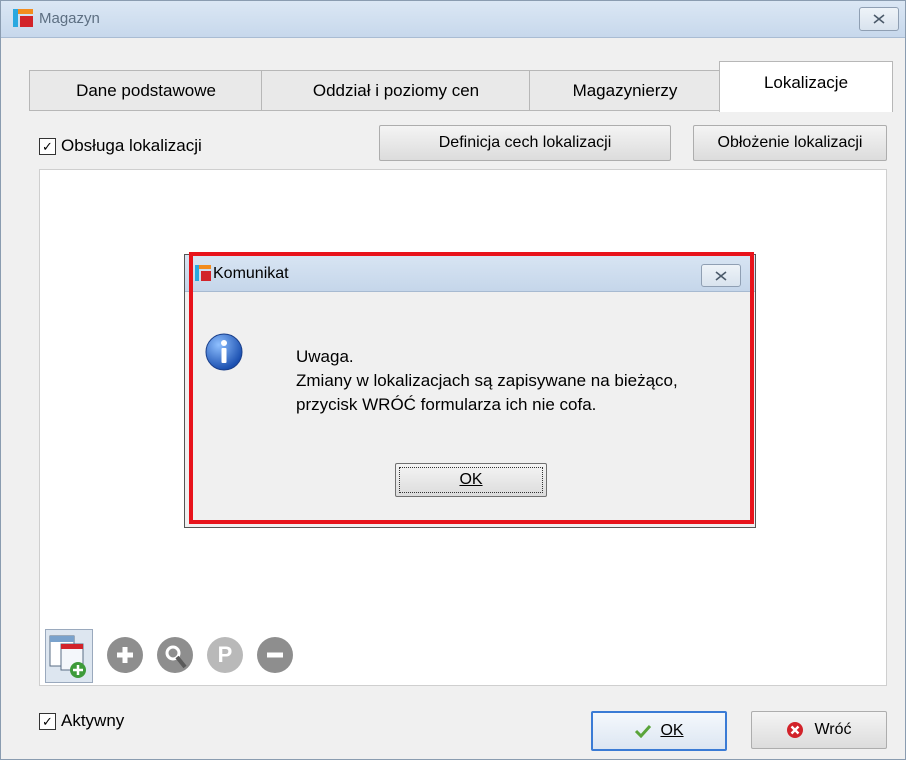 This screenshot has width=906, height=760. I want to click on definicja-cech-lokalizacji-button: Definicja cech lokalizacji, so click(525, 143).